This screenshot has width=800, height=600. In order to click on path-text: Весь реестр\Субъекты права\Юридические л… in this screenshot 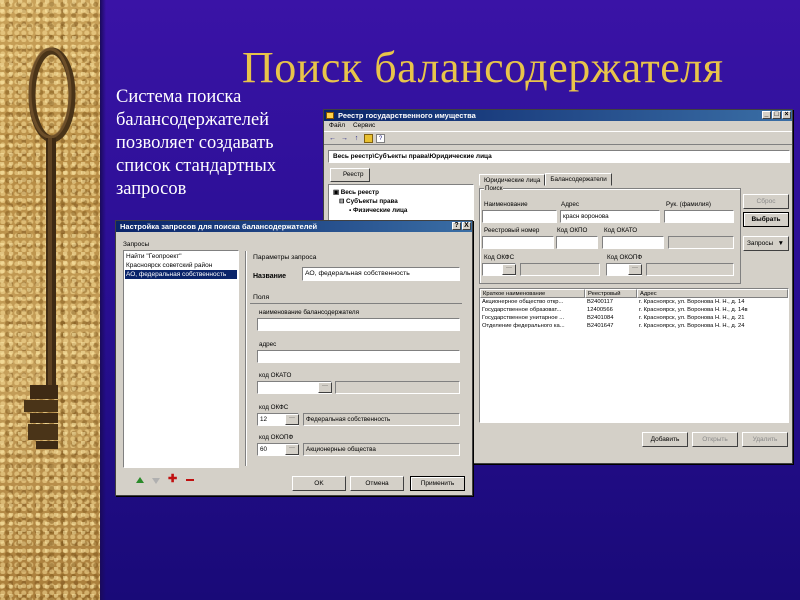, I will do `click(412, 156)`.